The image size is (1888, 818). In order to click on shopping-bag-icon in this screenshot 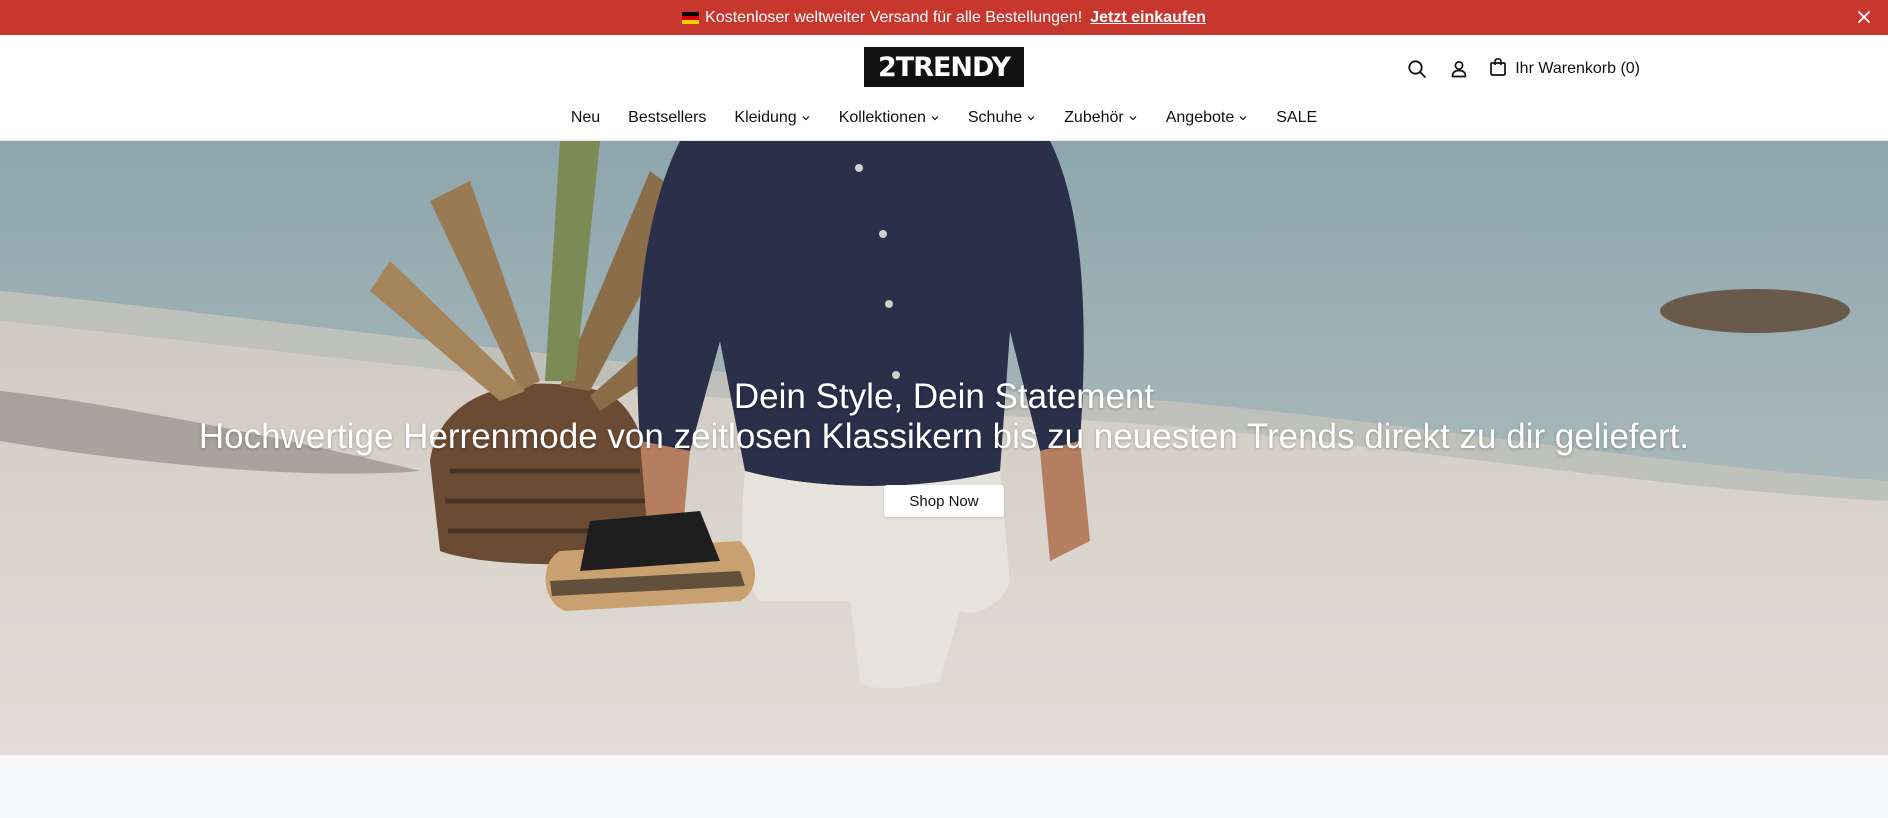, I will do `click(1498, 69)`.